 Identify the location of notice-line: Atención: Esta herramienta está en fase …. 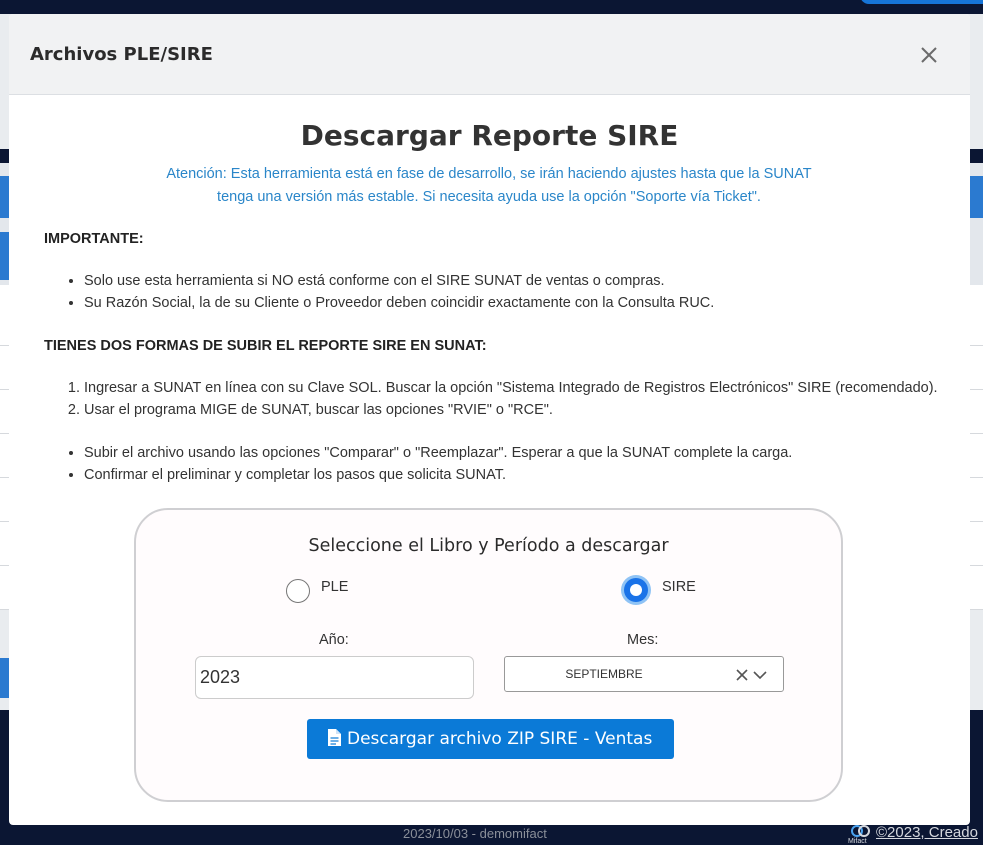
(489, 174).